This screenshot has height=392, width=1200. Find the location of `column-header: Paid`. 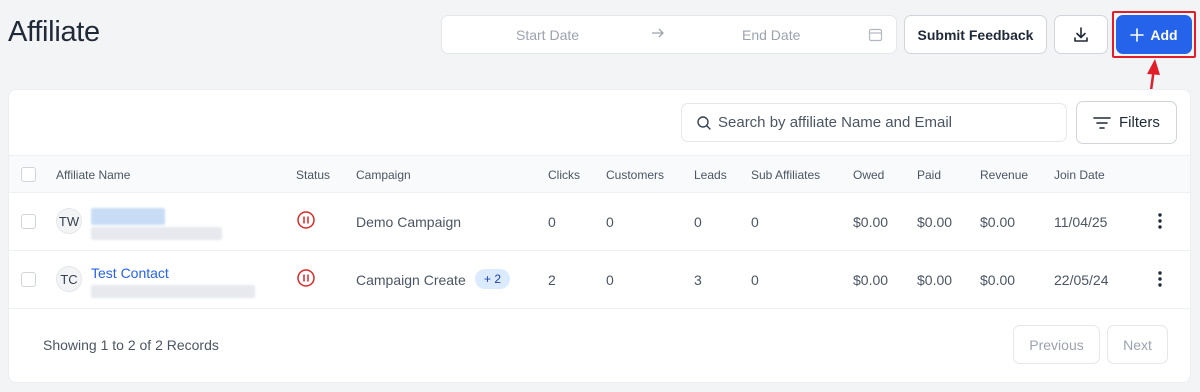

column-header: Paid is located at coordinates (929, 175).